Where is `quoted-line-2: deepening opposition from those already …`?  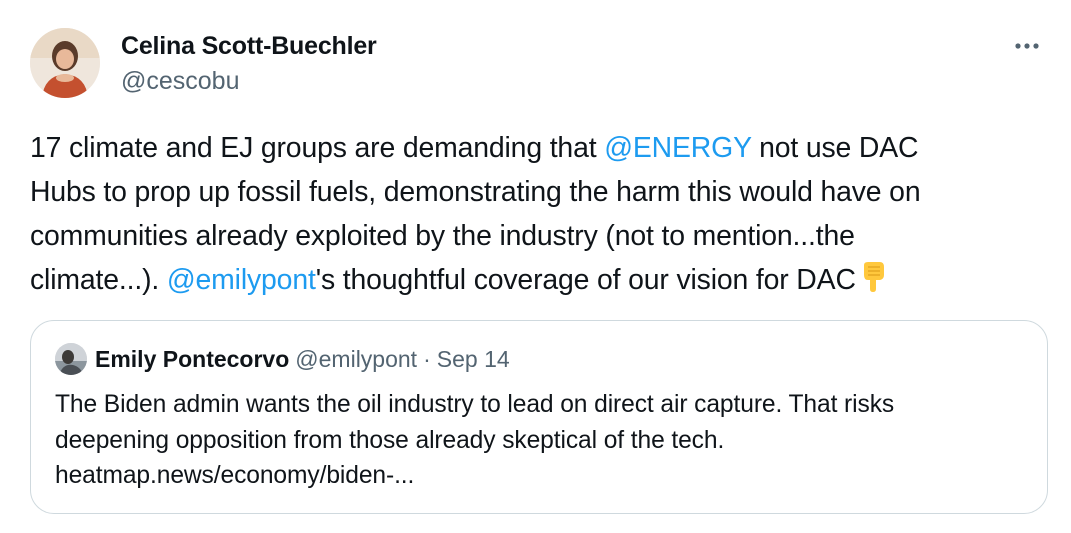 quoted-line-2: deepening opposition from those already … is located at coordinates (390, 440).